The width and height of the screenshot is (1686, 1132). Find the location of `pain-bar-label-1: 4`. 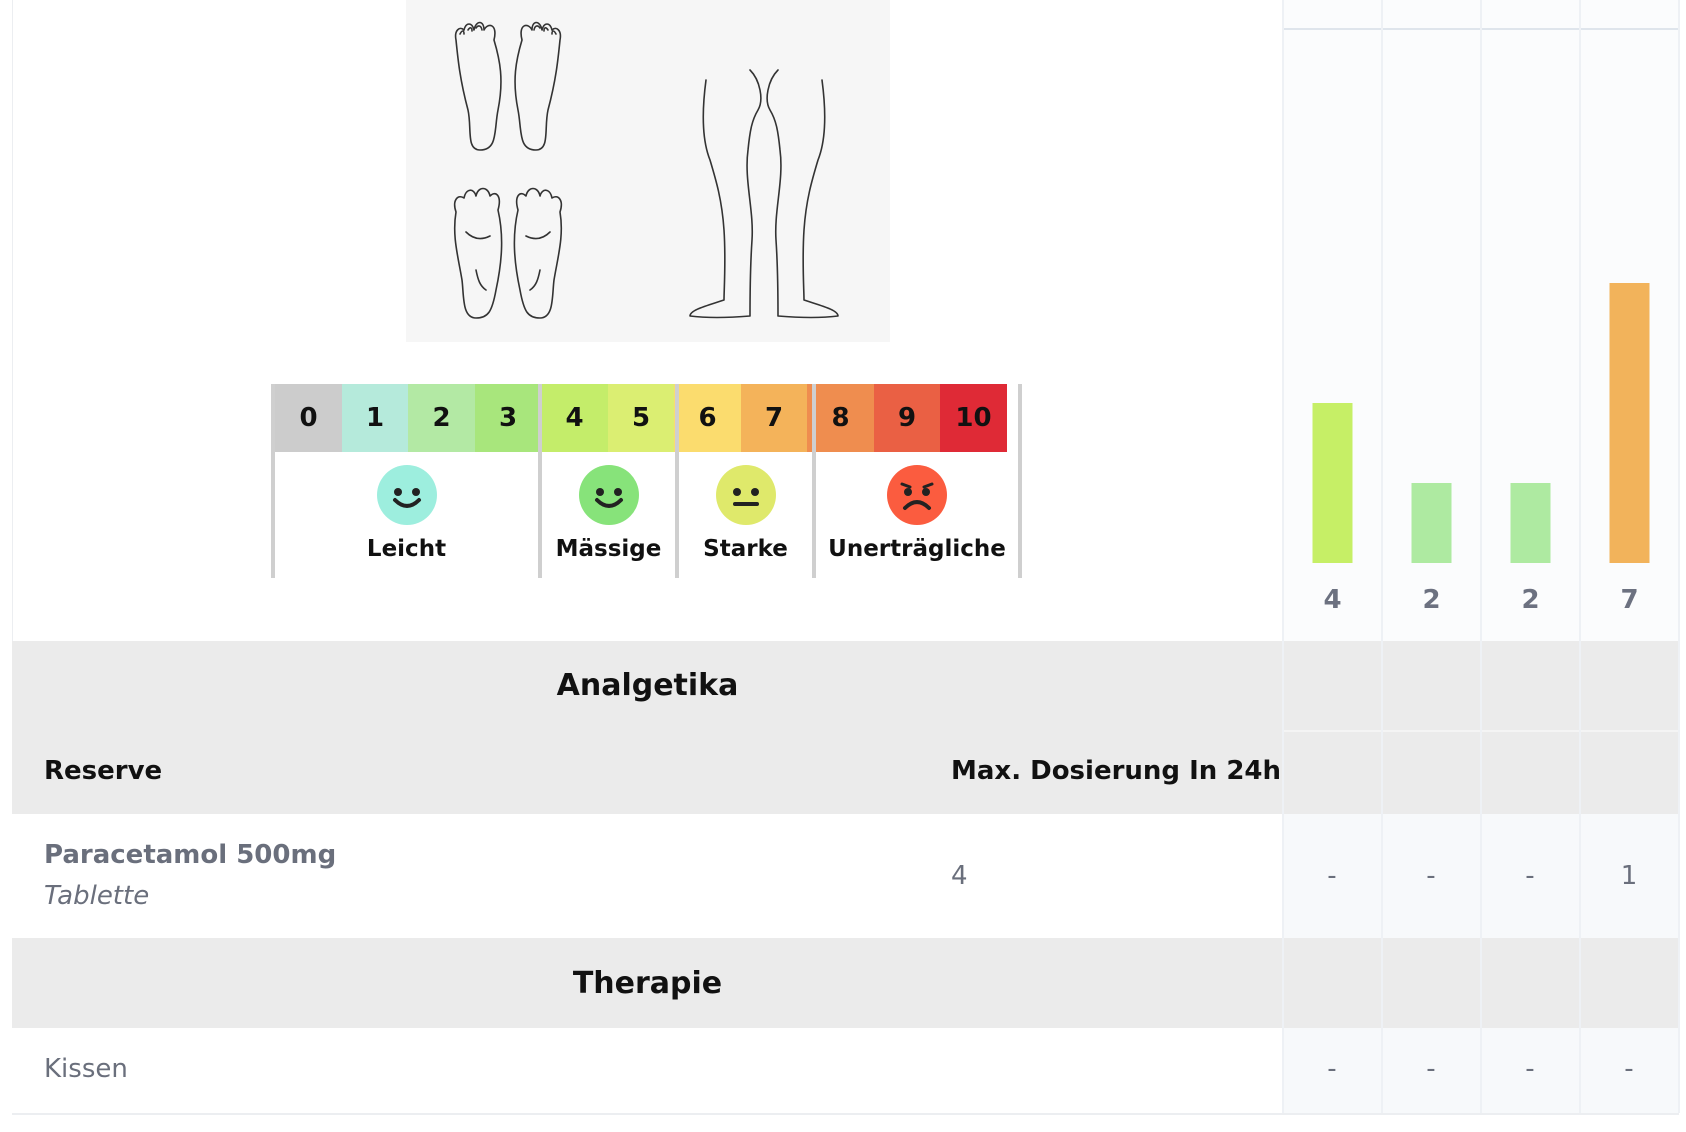

pain-bar-label-1: 4 is located at coordinates (1332, 600).